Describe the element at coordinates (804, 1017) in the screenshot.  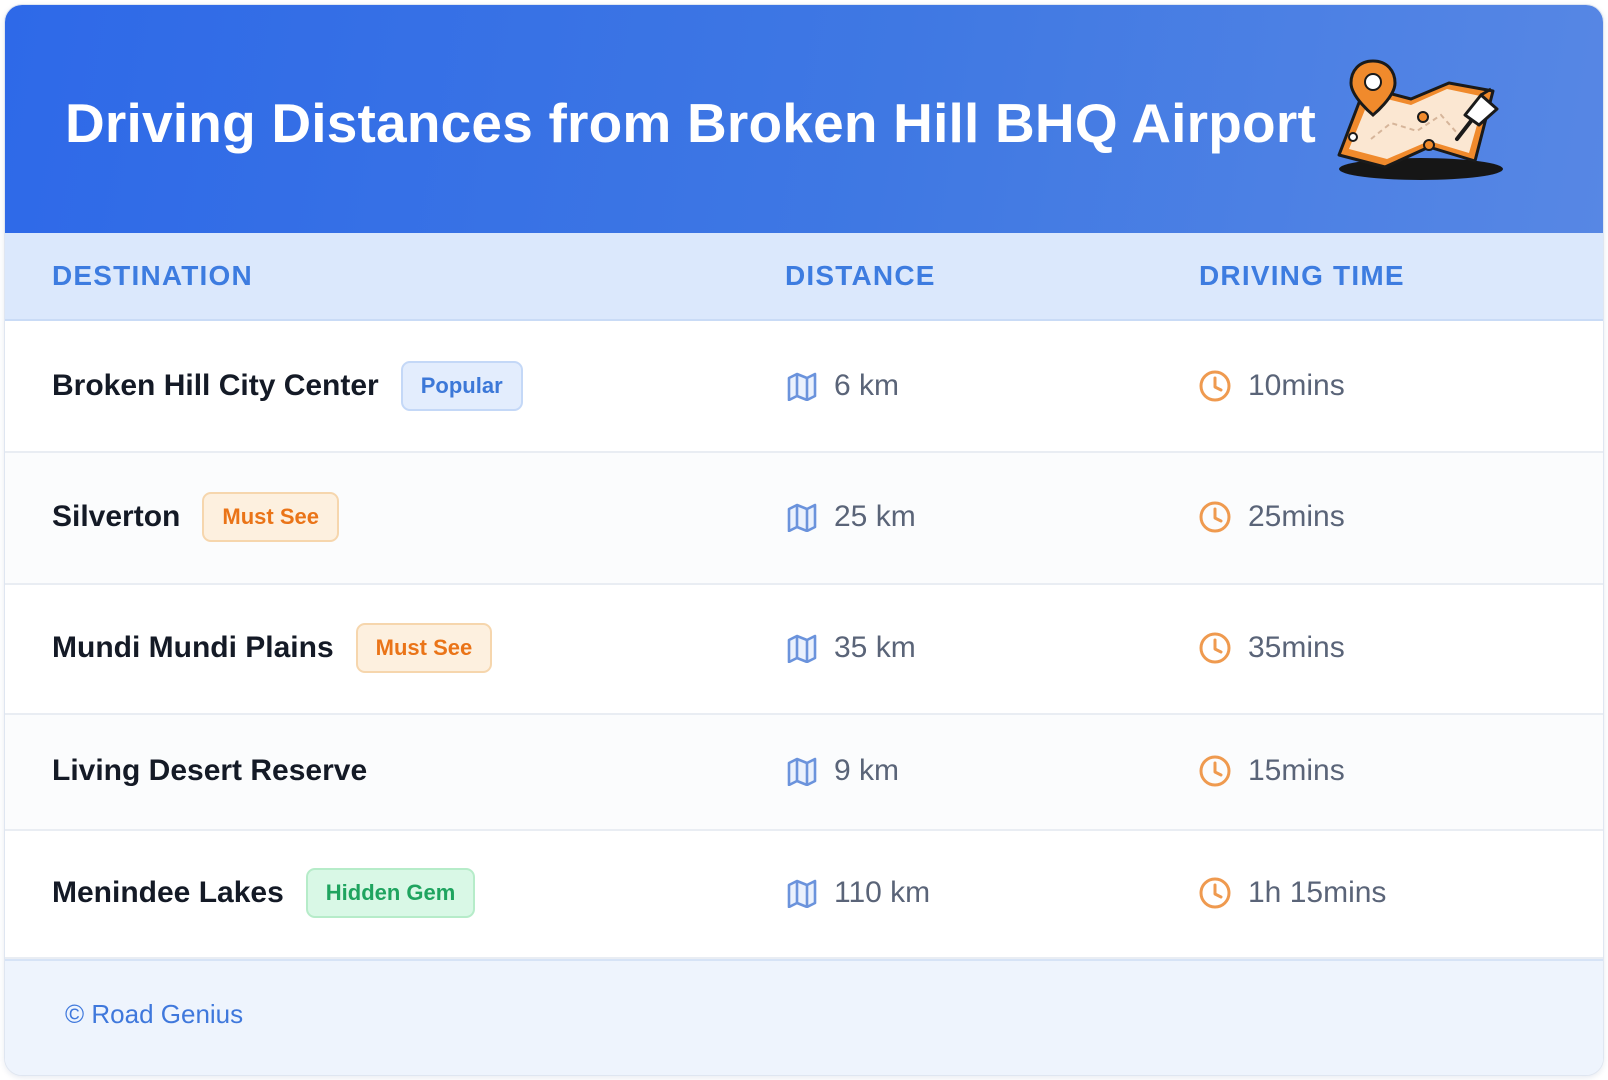
I see `footer: © Road Genius` at that location.